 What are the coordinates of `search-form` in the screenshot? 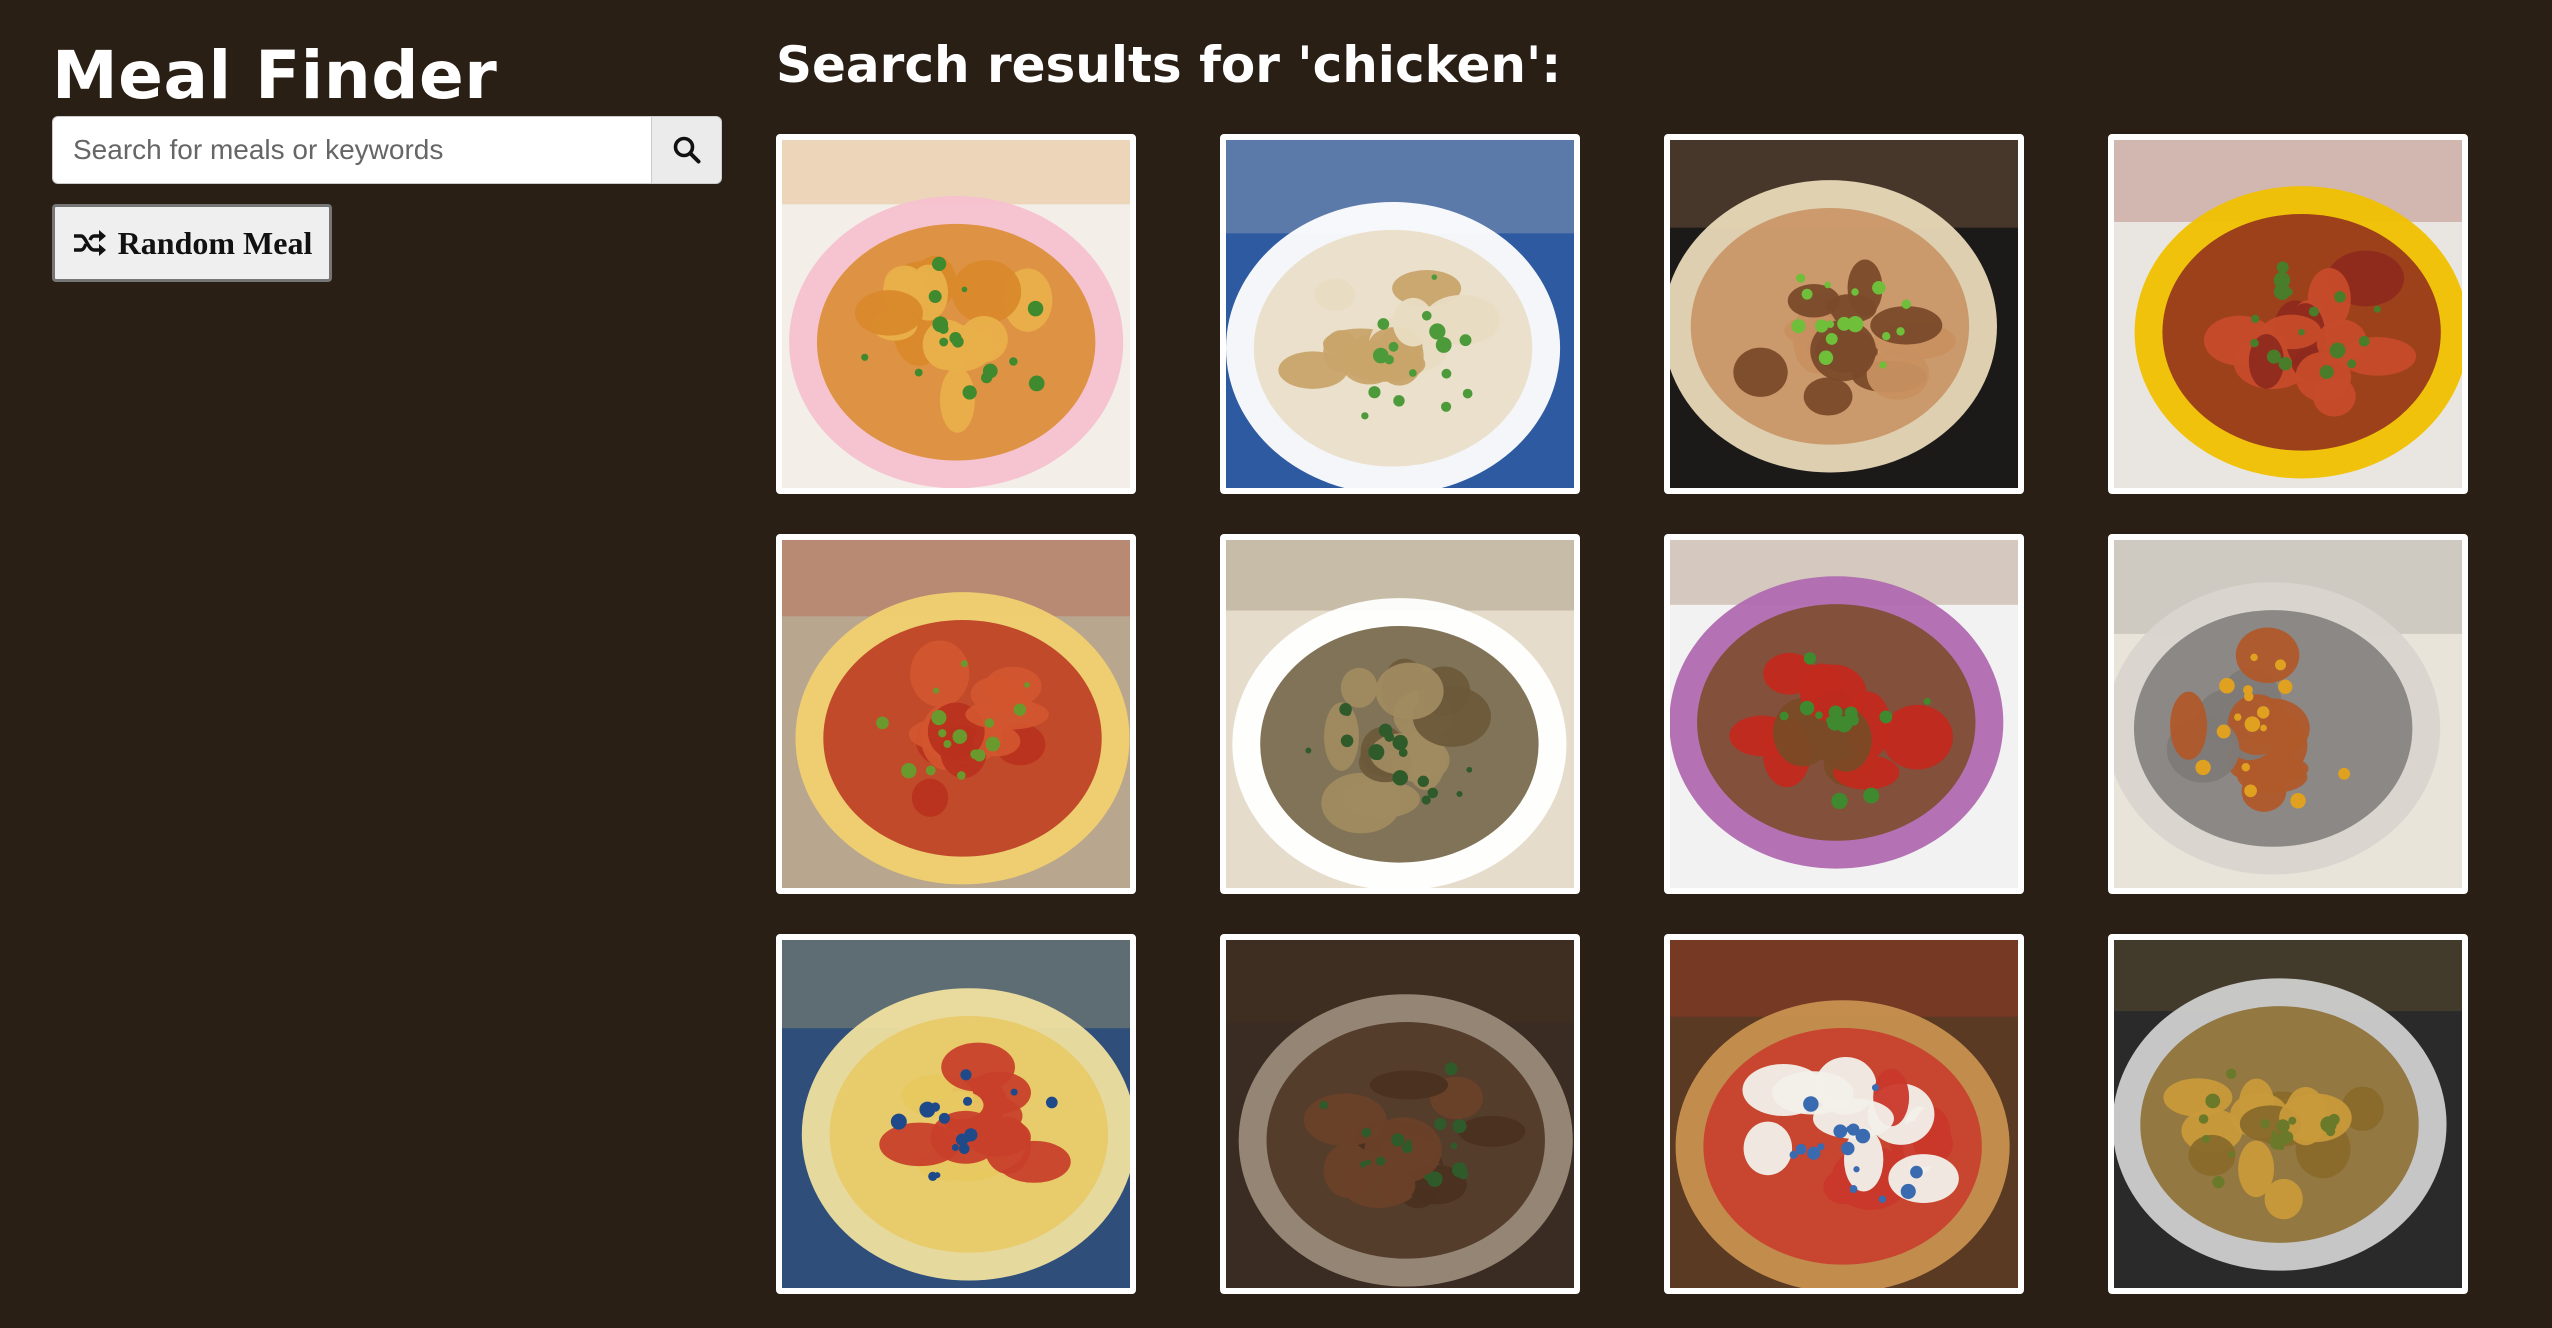 It's located at (388, 150).